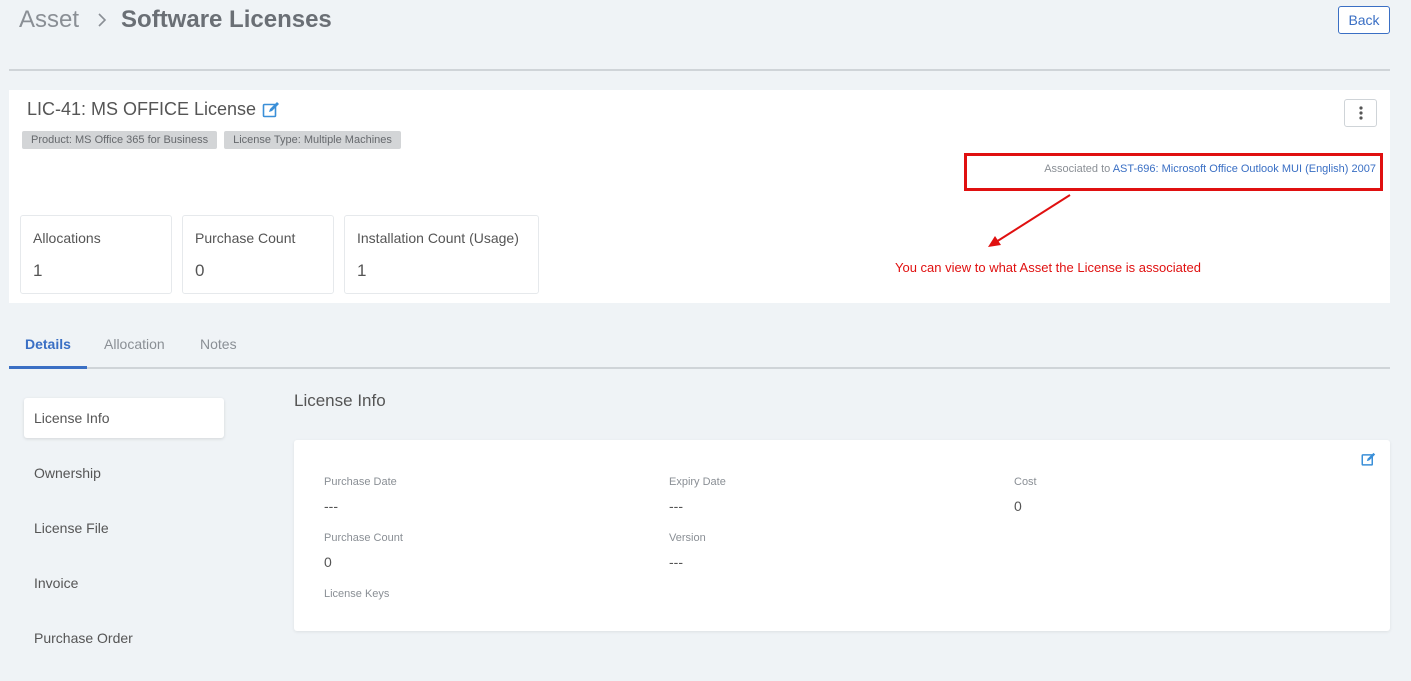 This screenshot has height=681, width=1411. Describe the element at coordinates (120, 140) in the screenshot. I see `product-tag: Product: MS Office 365 for Business` at that location.